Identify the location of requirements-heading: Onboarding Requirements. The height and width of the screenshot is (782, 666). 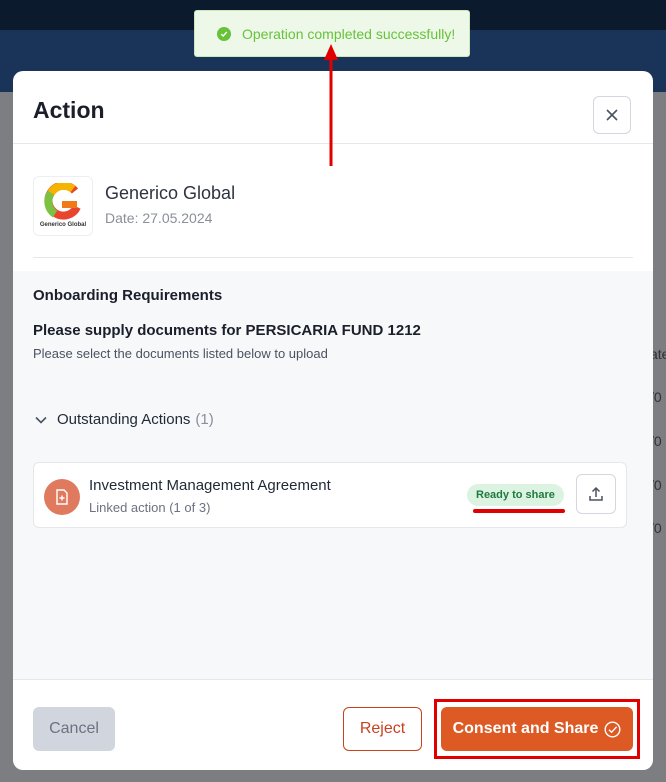
(128, 295).